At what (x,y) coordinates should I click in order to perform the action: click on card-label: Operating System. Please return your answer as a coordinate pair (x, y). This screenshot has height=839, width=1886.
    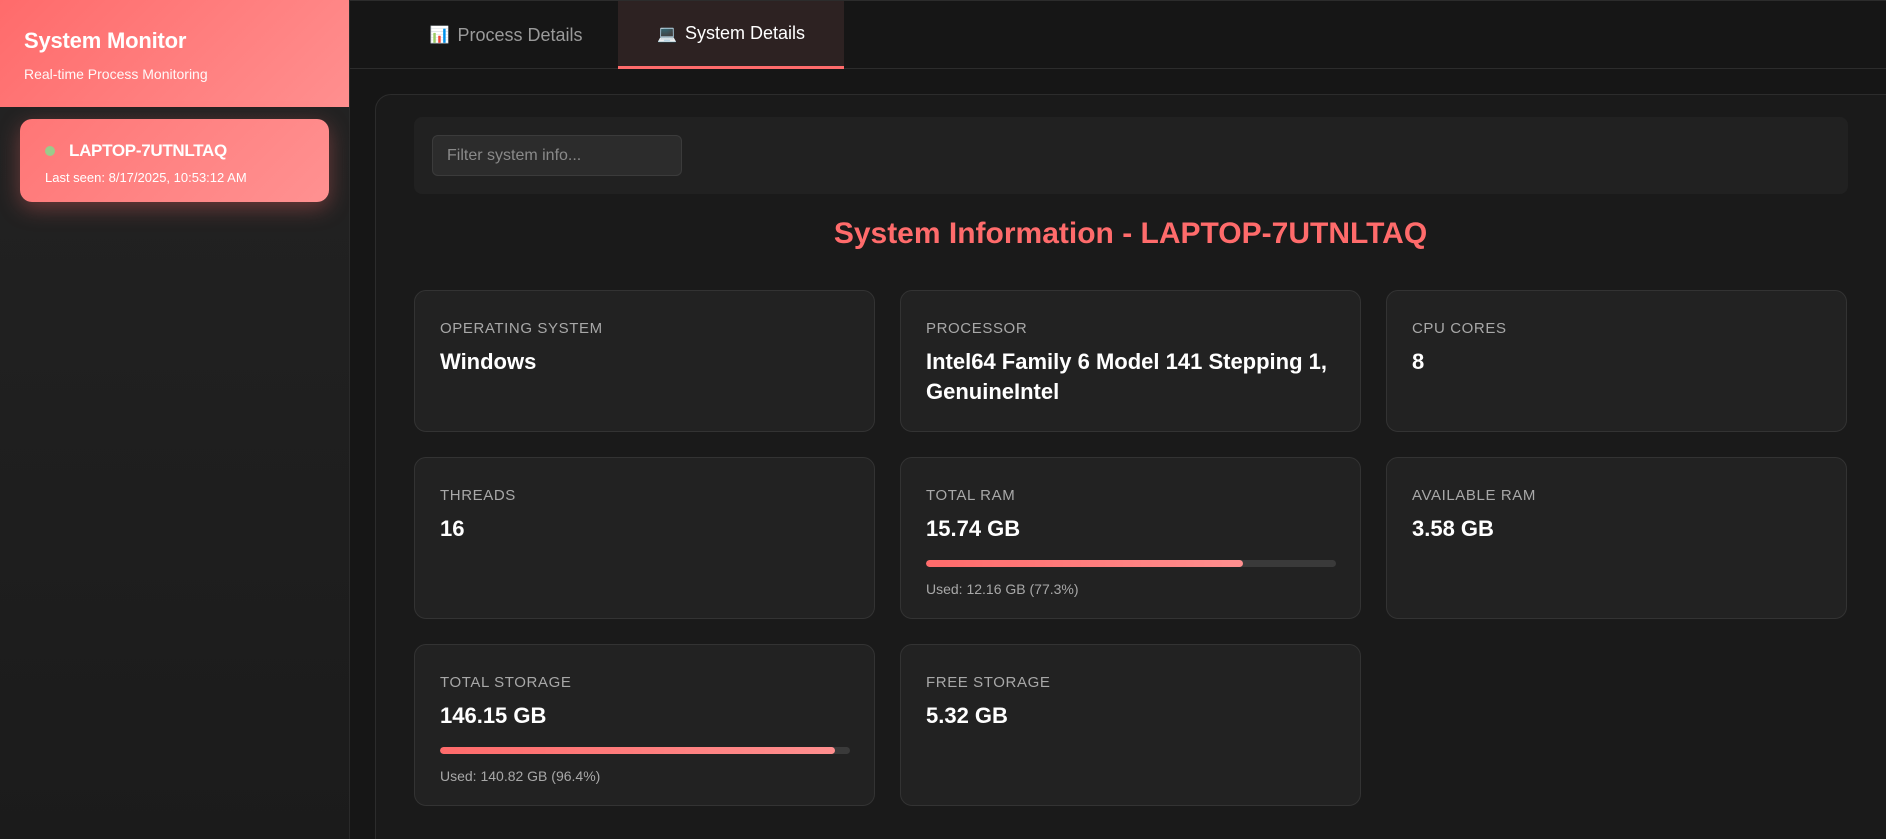
    Looking at the image, I should click on (521, 328).